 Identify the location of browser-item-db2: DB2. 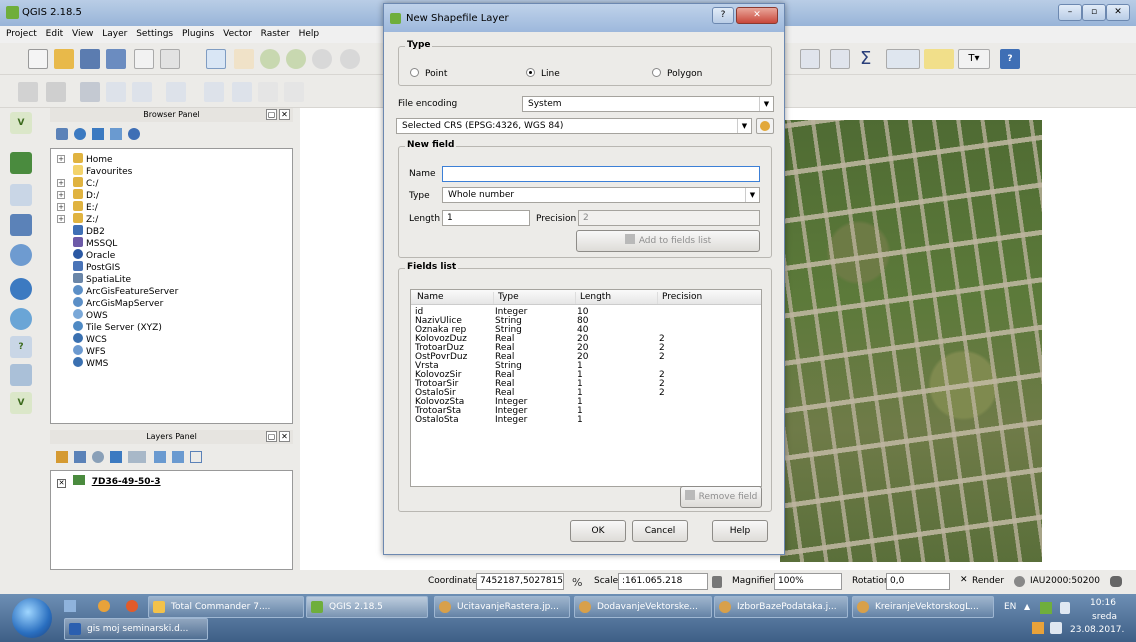
(89, 231).